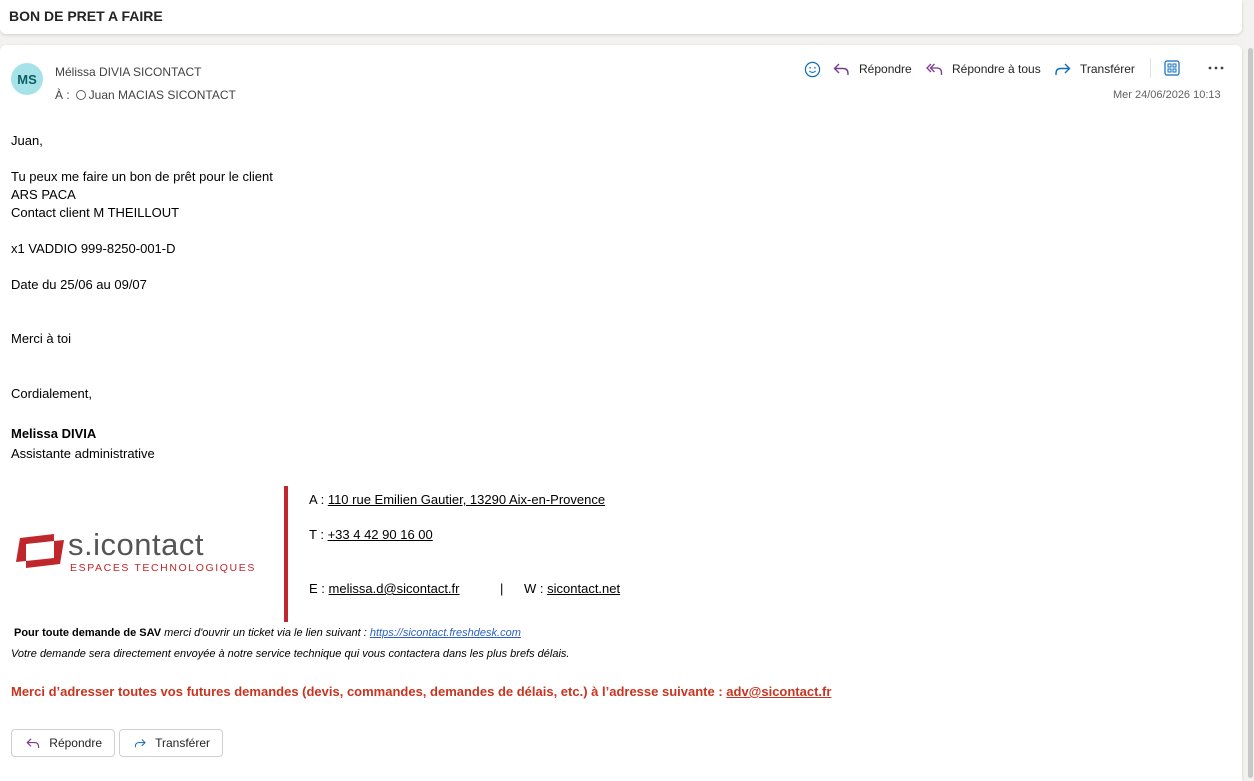 This screenshot has width=1254, height=781. Describe the element at coordinates (51, 393) in the screenshot. I see `body-closing: Cordialement,` at that location.